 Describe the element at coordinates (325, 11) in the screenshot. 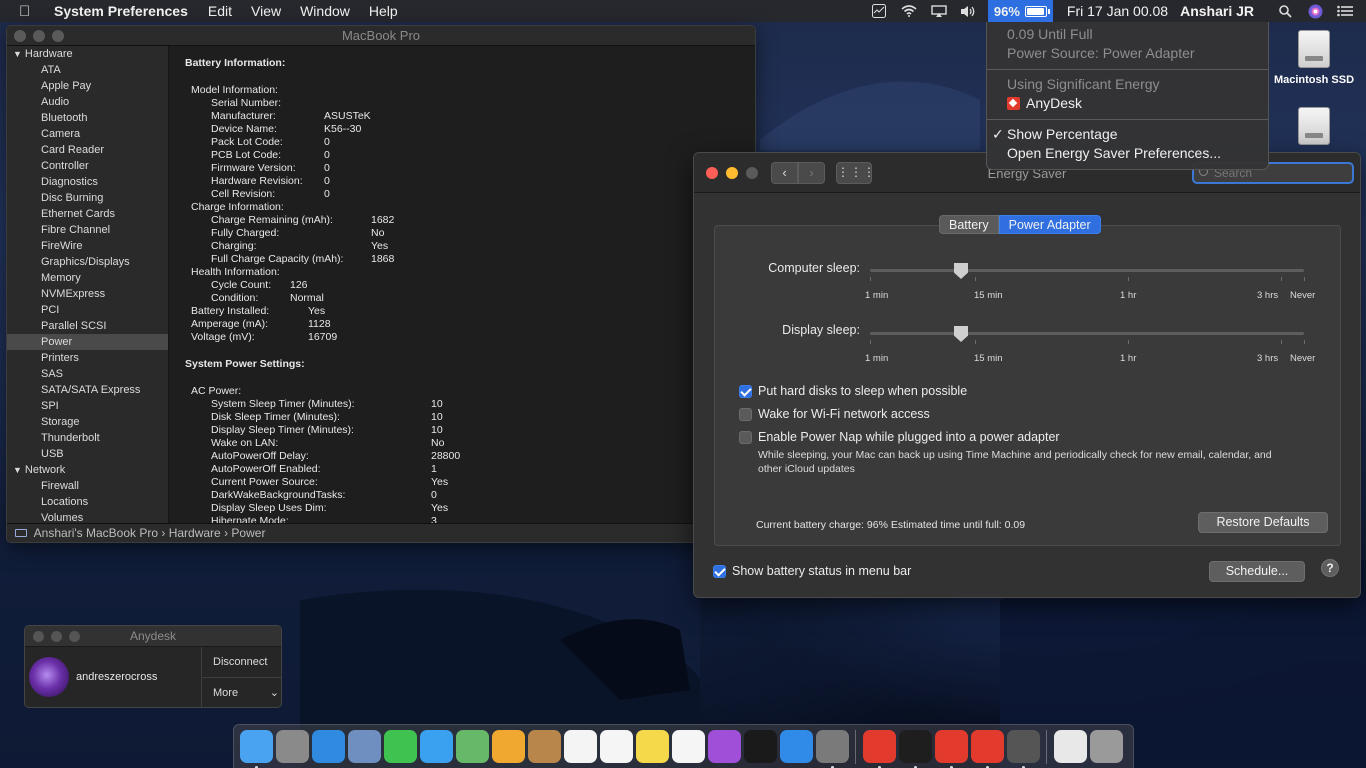

I see `menu-window: Window` at that location.